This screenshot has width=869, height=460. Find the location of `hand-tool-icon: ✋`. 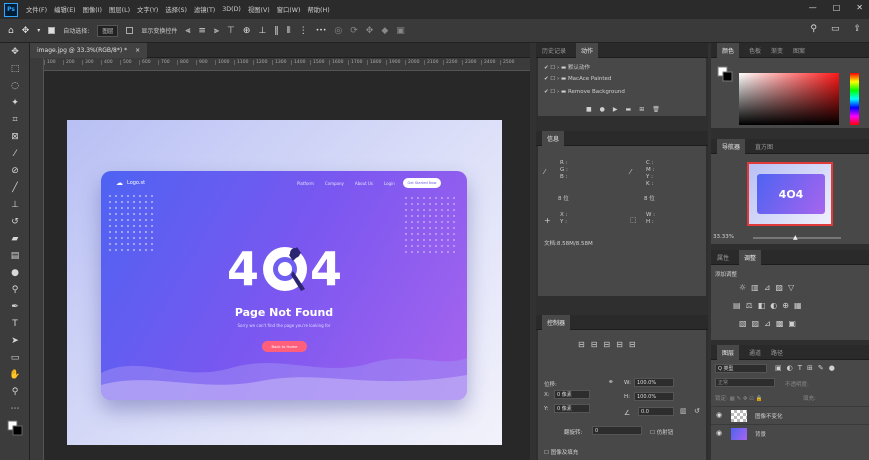

hand-tool-icon: ✋ is located at coordinates (15, 374).